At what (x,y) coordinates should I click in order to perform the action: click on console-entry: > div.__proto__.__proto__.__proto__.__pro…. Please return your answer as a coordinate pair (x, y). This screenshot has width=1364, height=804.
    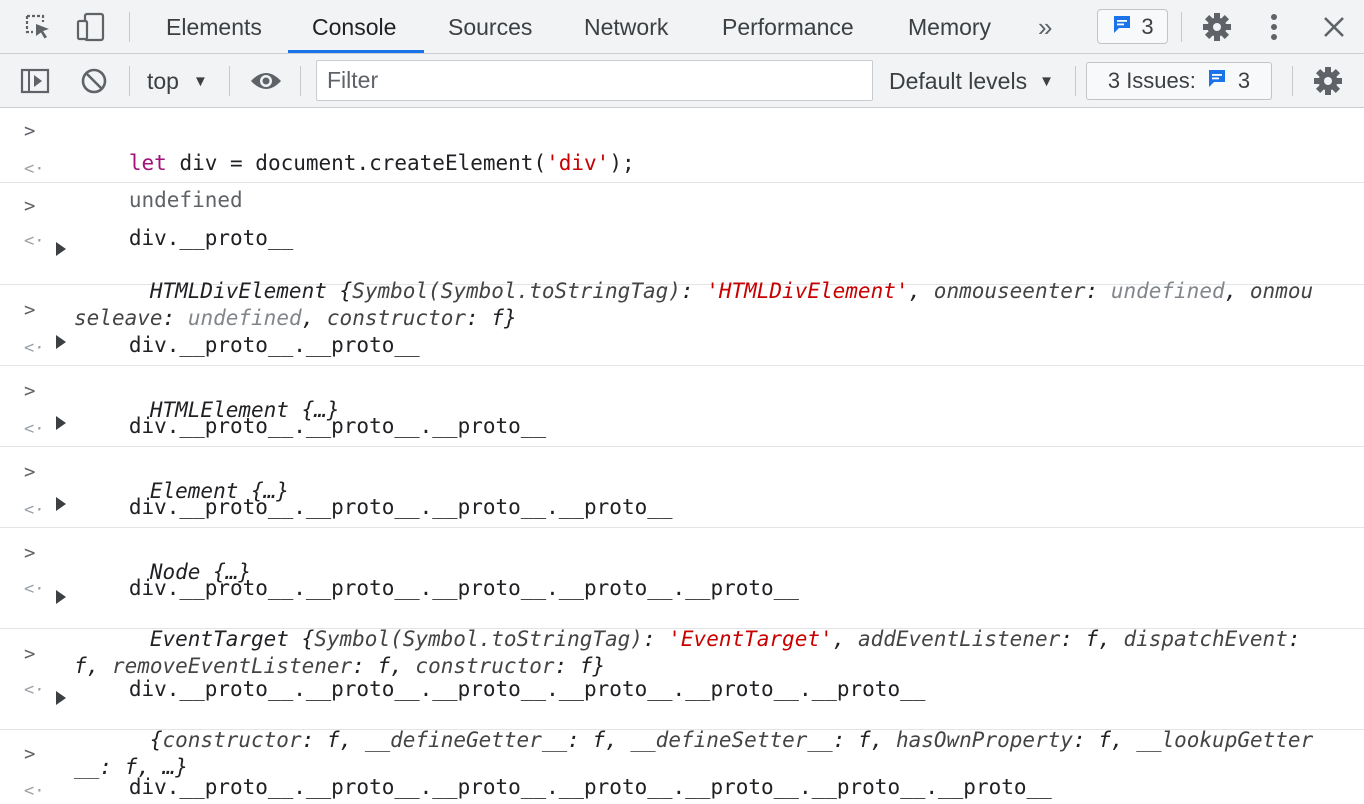
    Looking at the image, I should click on (682, 766).